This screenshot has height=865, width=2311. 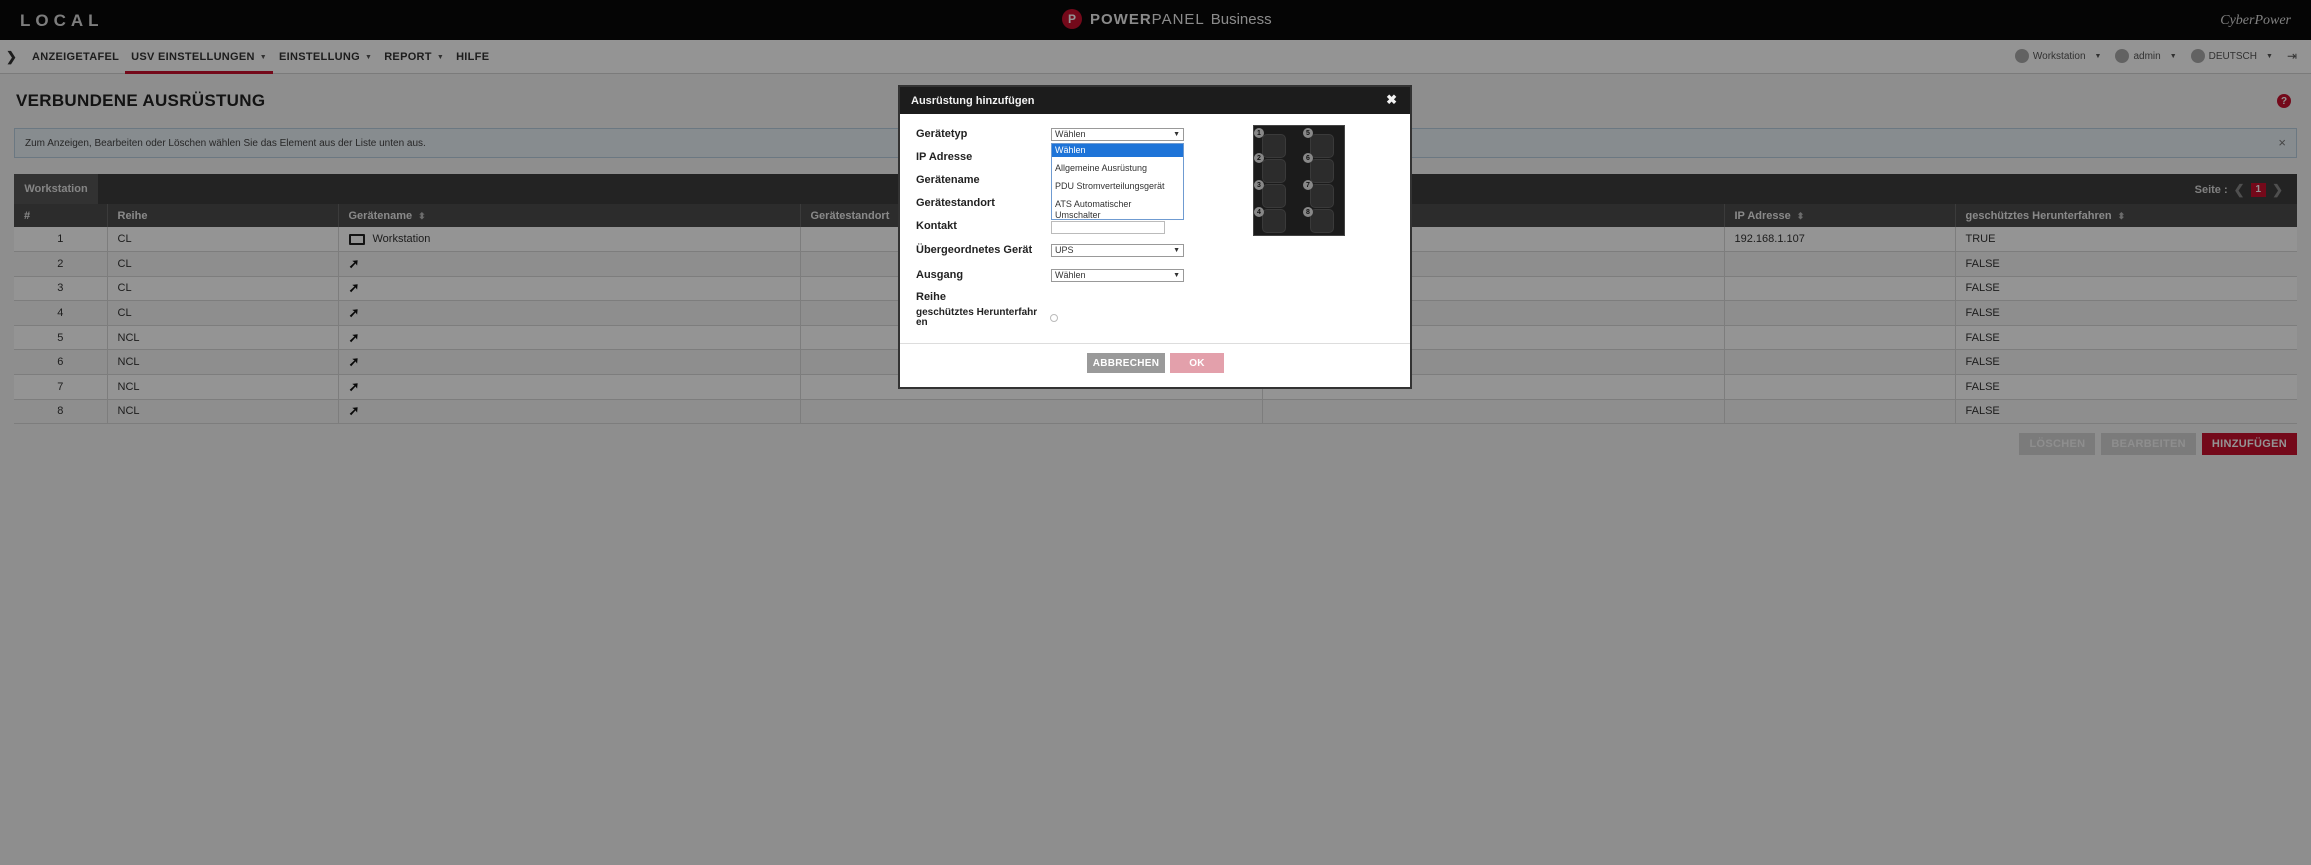 What do you see at coordinates (1308, 133) in the screenshot?
I see `outlet-number: 5` at bounding box center [1308, 133].